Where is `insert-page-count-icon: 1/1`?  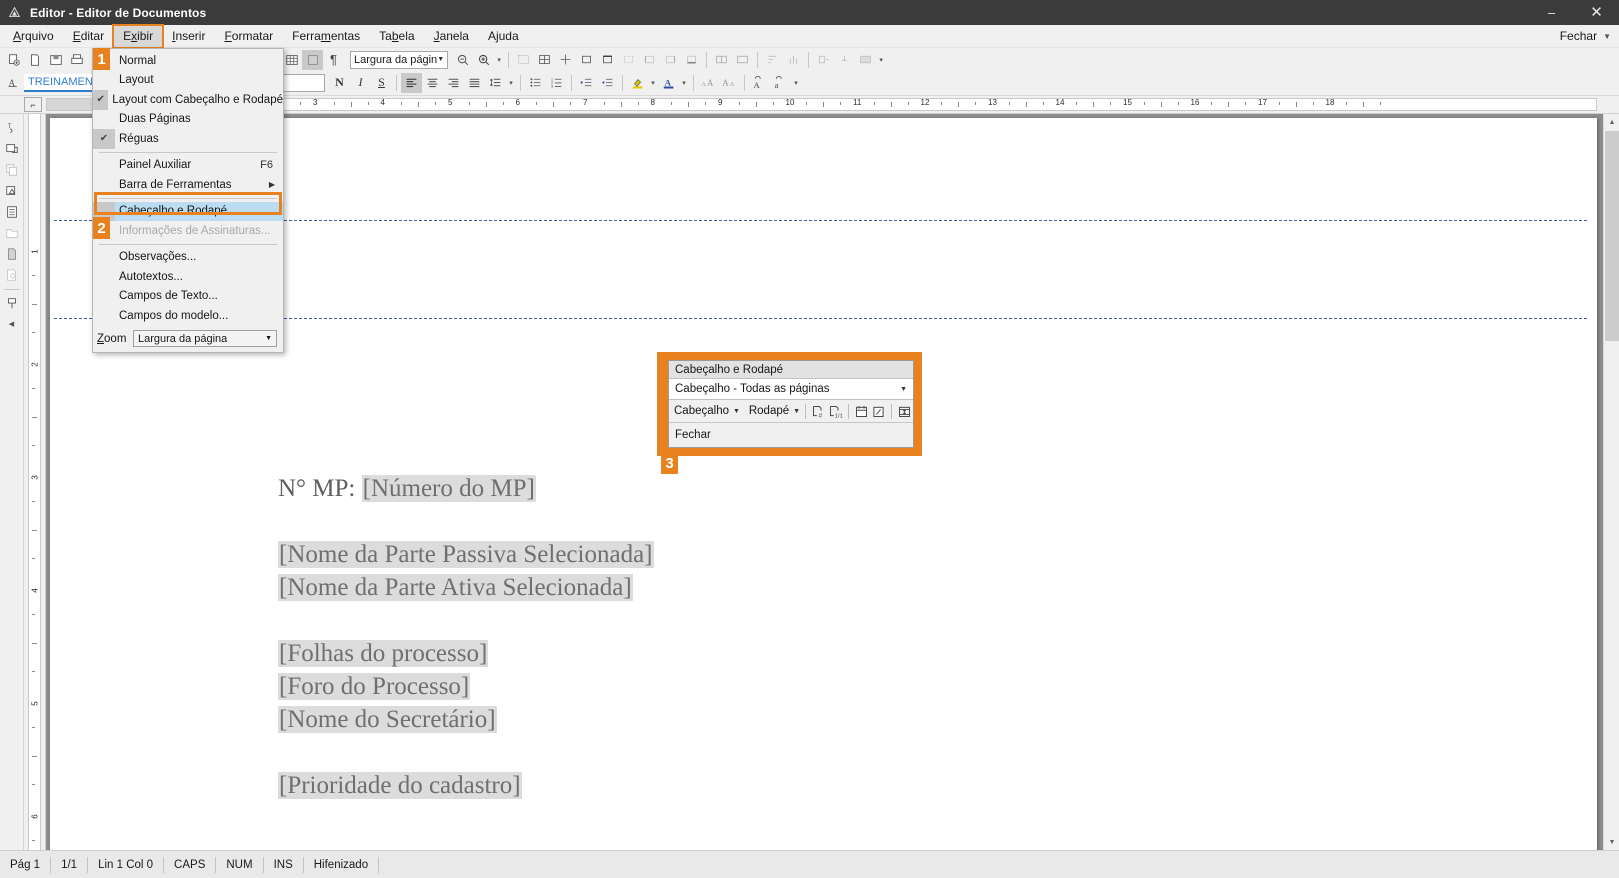
insert-page-count-icon: 1/1 is located at coordinates (835, 411).